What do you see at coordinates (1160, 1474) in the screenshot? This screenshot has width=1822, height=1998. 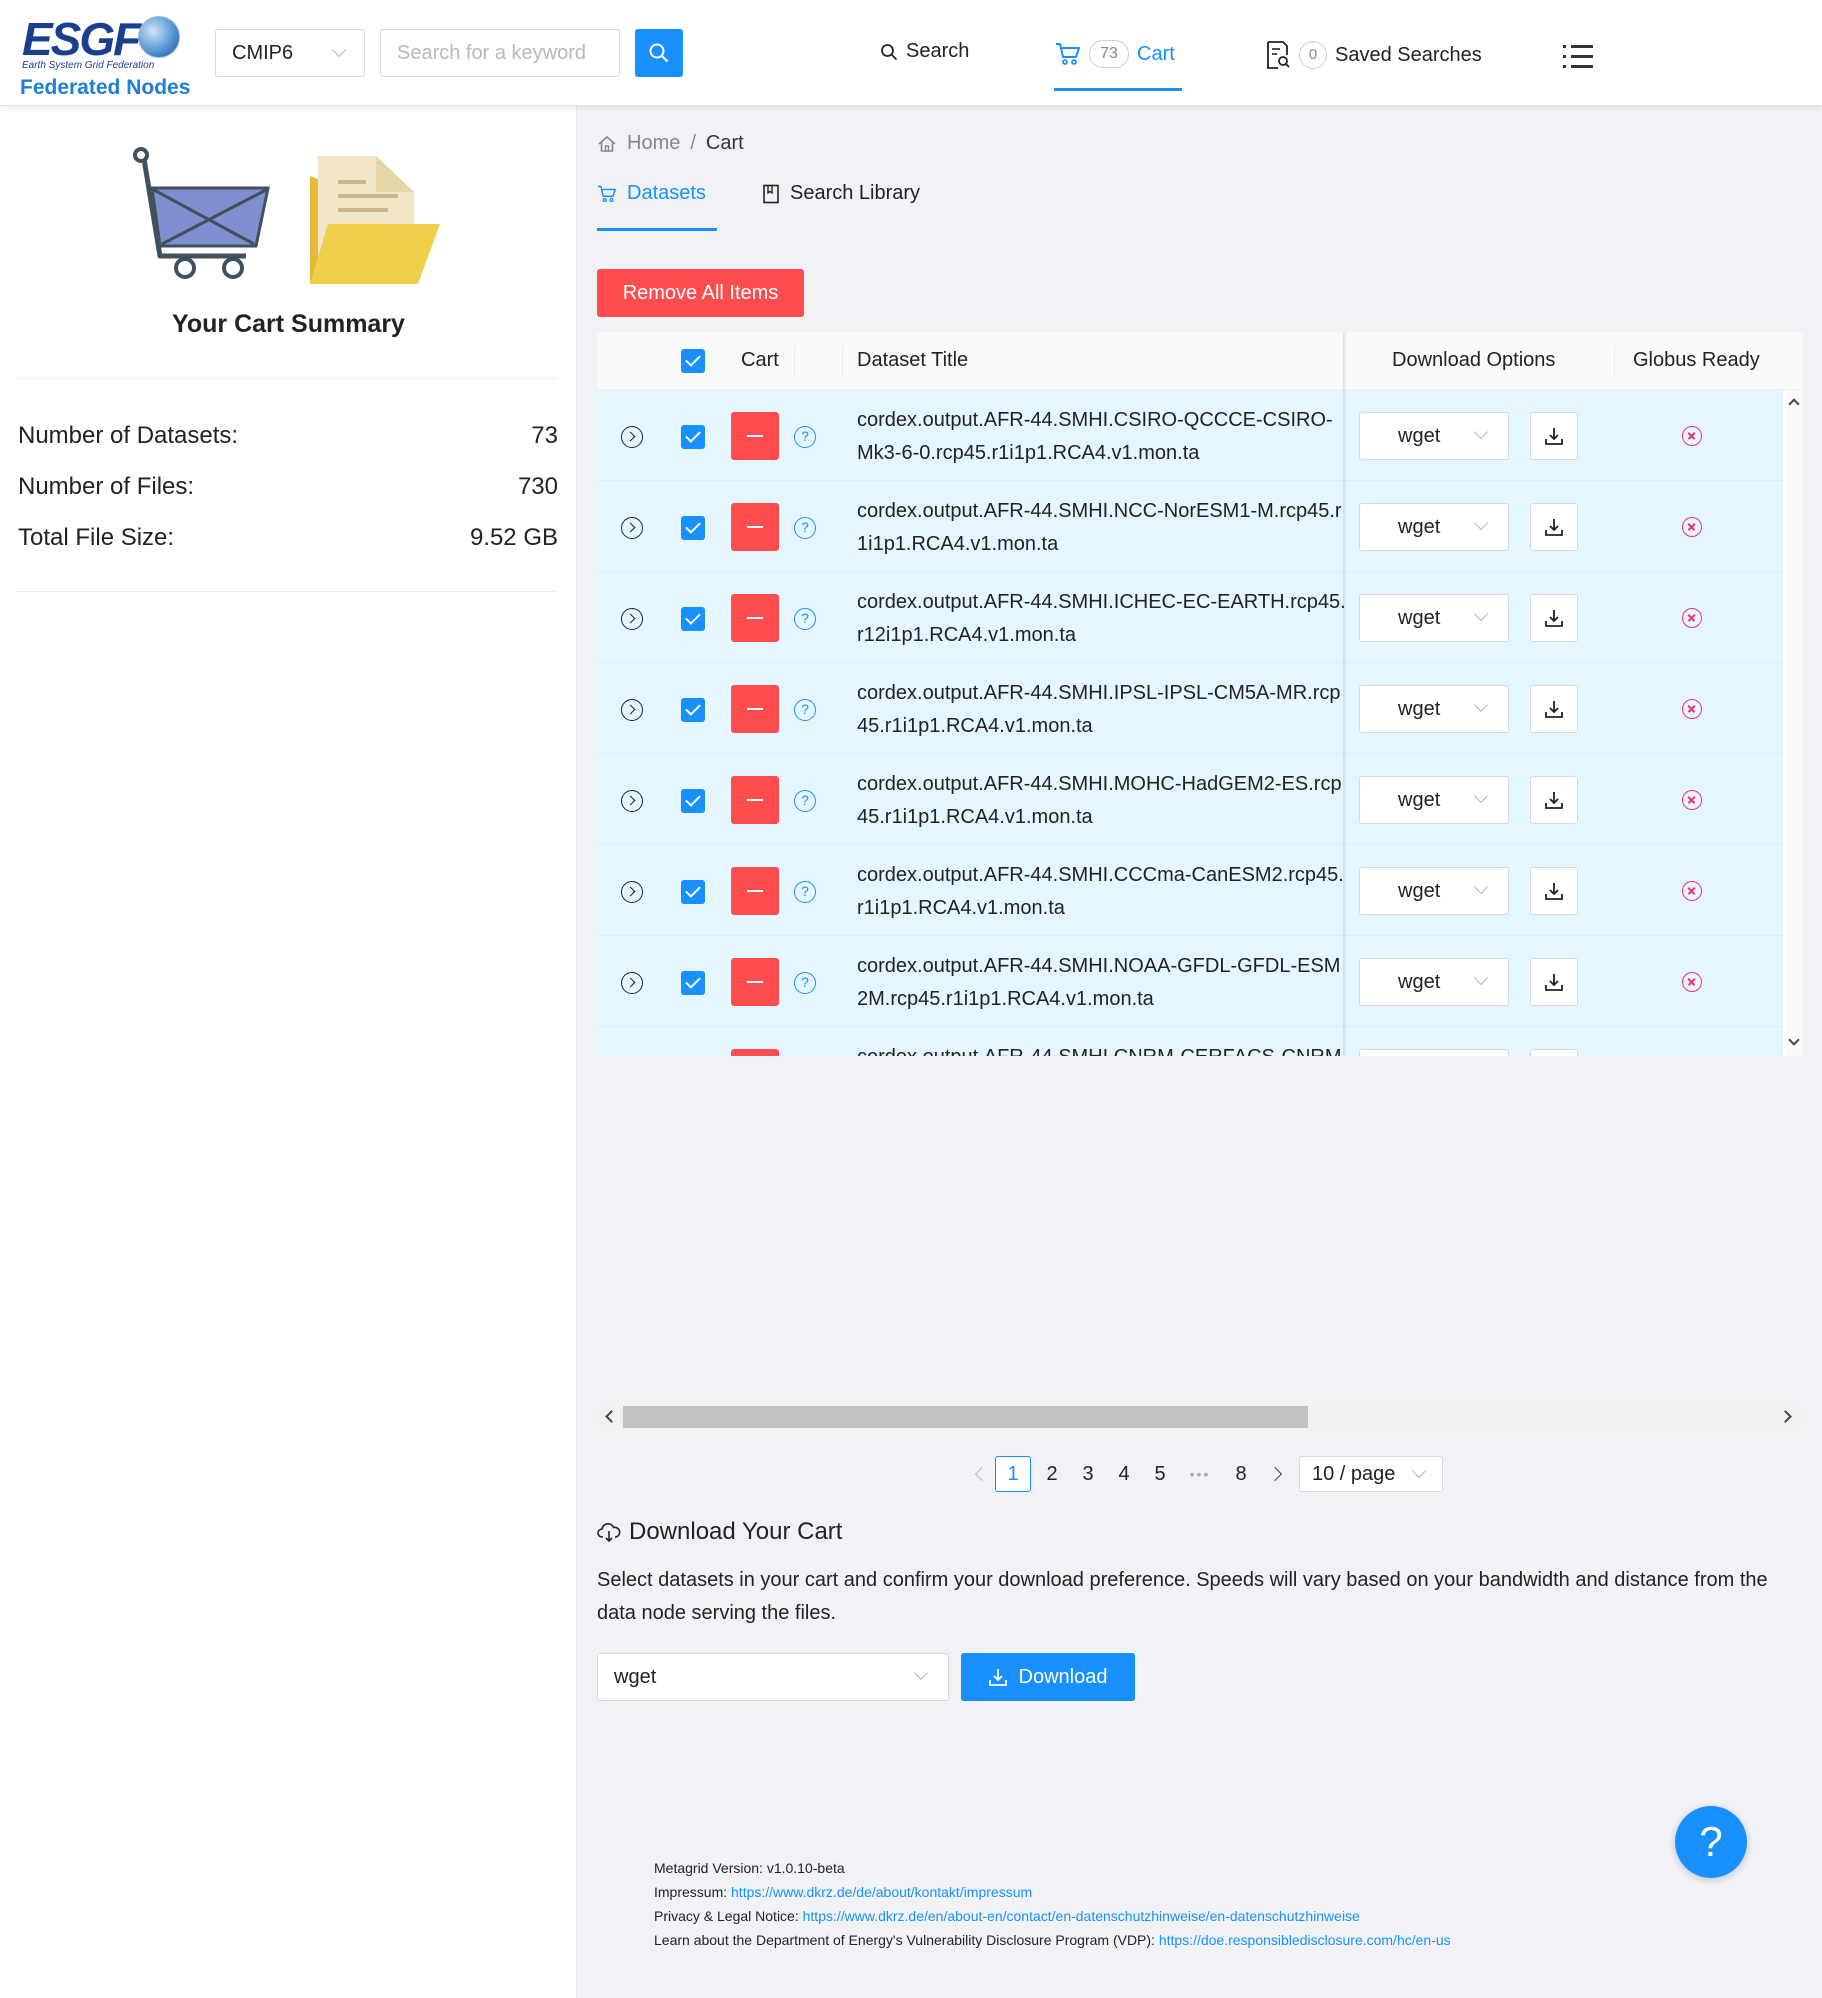 I see `page-5: 5` at bounding box center [1160, 1474].